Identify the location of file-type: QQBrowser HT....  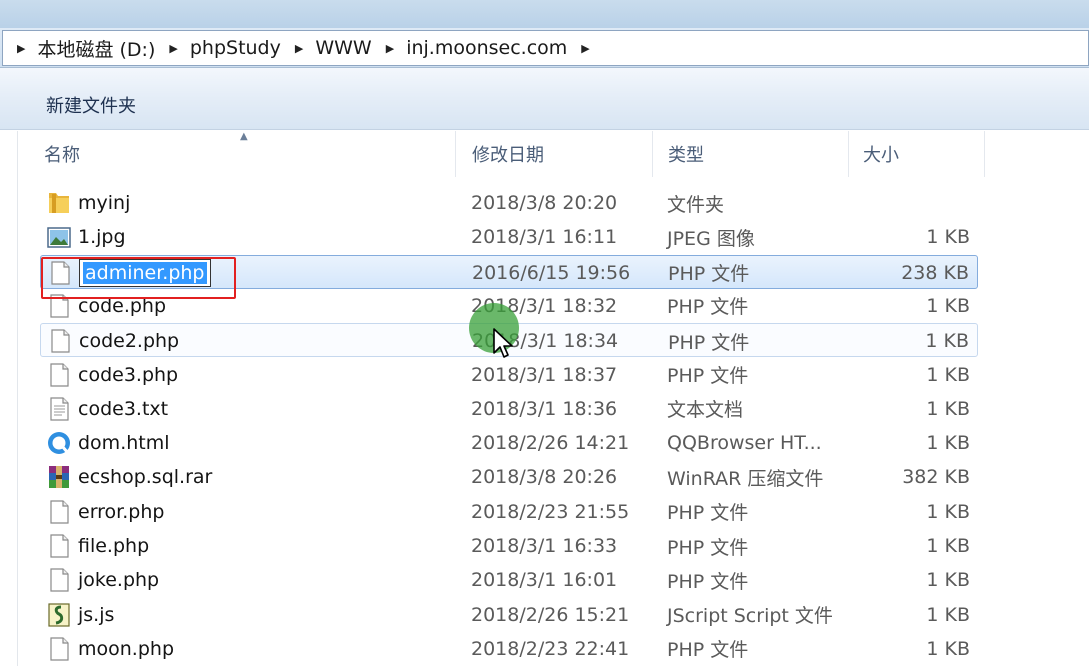
(744, 443).